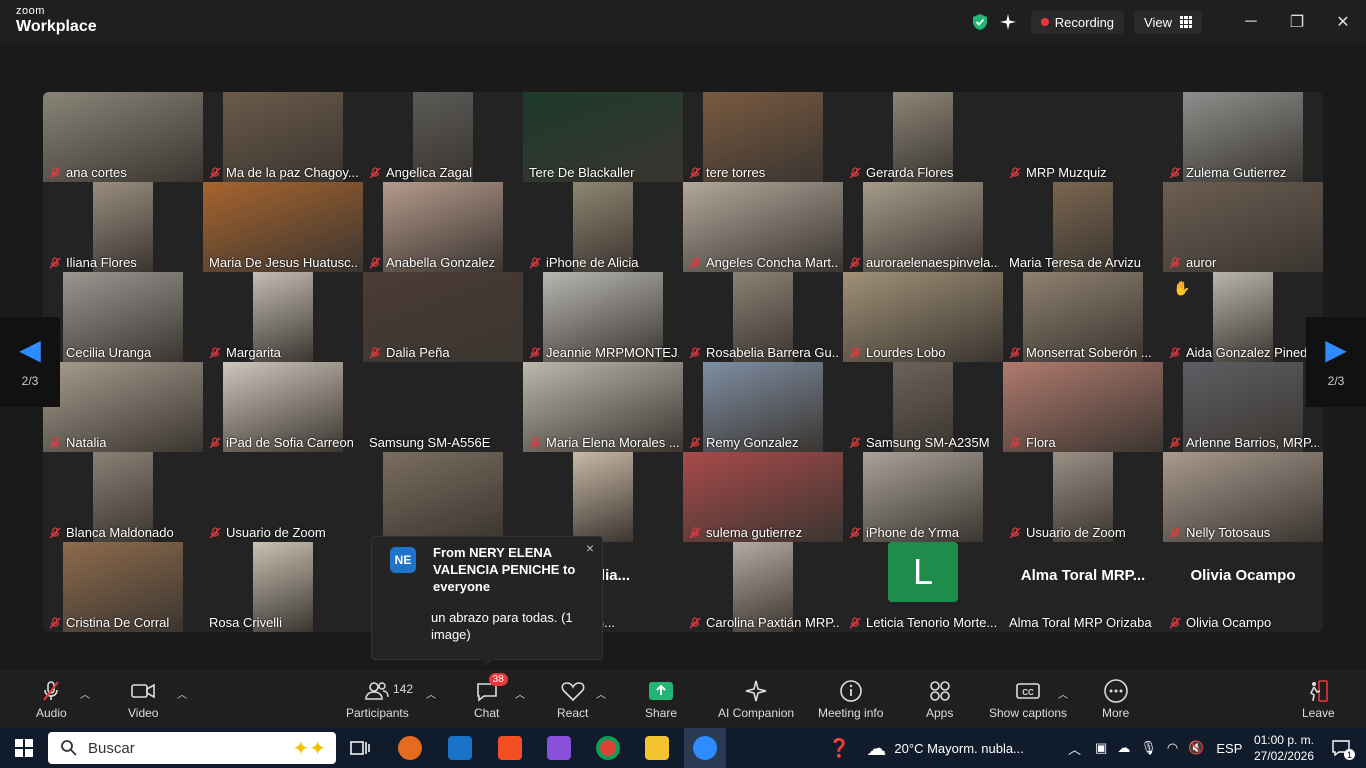 The width and height of the screenshot is (1366, 768). What do you see at coordinates (443, 407) in the screenshot?
I see `participant-tile: Samsung SM-A556E` at bounding box center [443, 407].